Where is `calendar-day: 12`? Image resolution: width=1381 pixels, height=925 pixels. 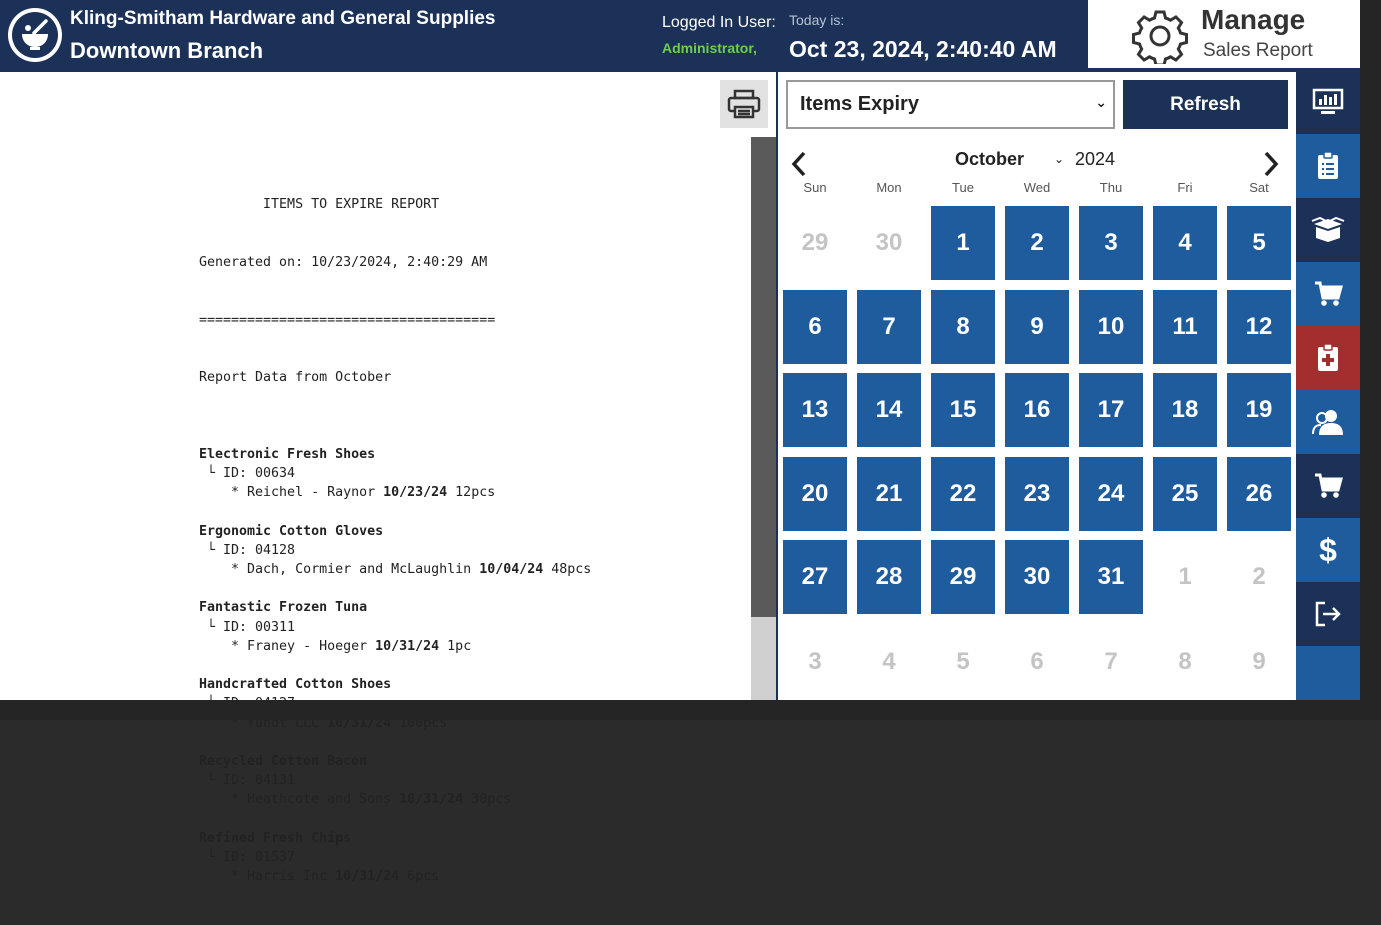
calendar-day: 12 is located at coordinates (1259, 327).